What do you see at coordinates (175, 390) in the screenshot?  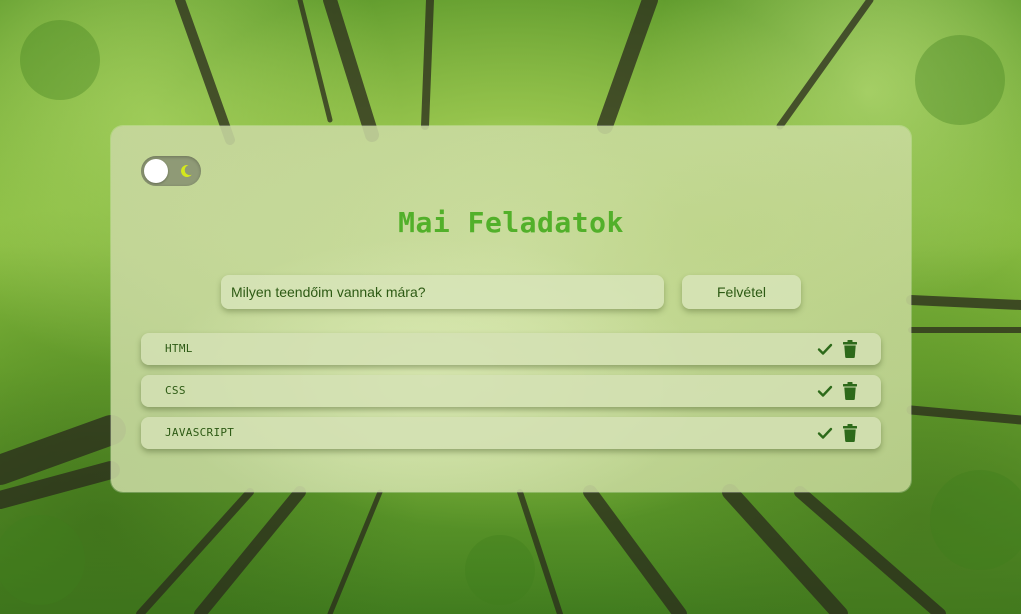 I see `task-text: CSS` at bounding box center [175, 390].